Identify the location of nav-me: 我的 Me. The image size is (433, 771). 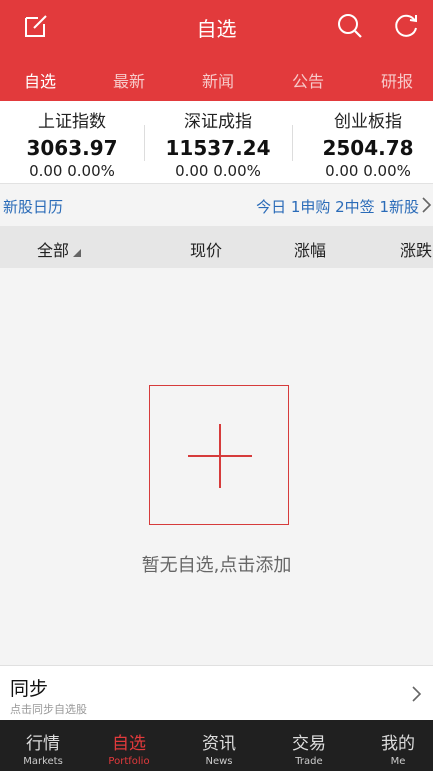
(394, 745).